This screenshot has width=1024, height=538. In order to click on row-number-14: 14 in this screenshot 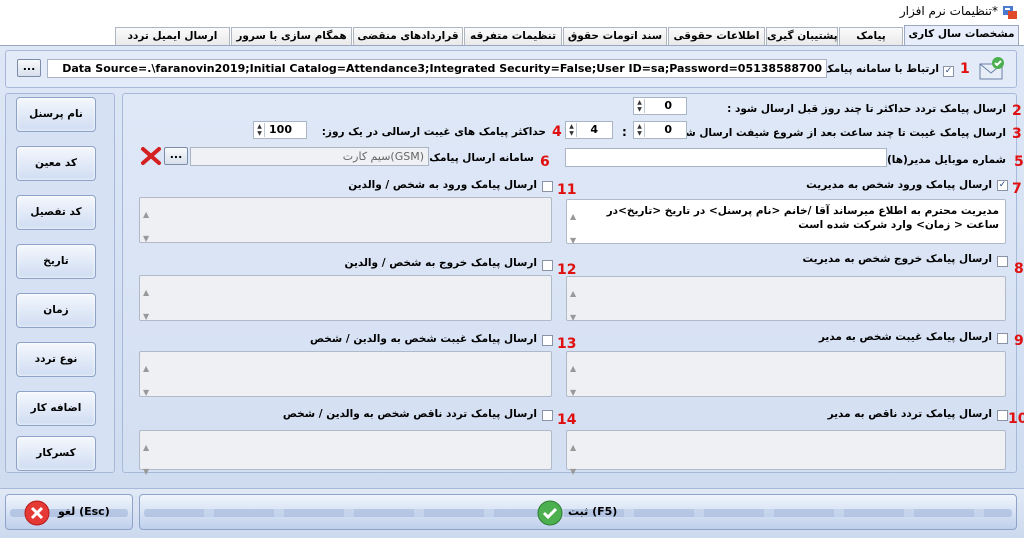, I will do `click(567, 420)`.